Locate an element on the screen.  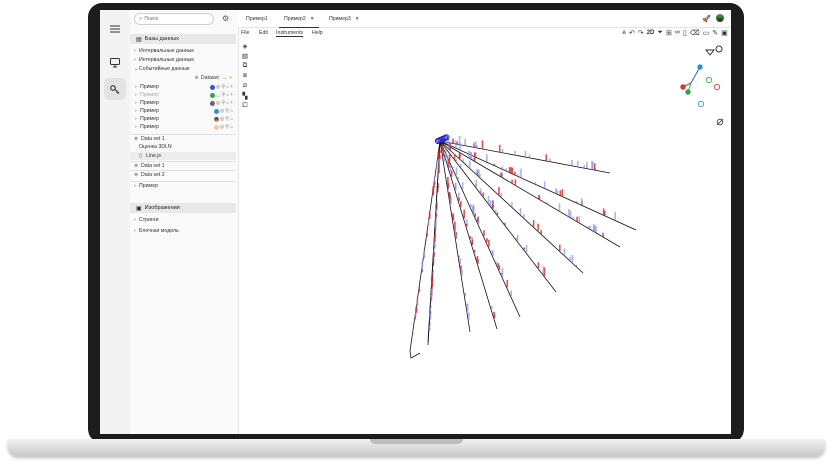
tab-example1: Пример1 is located at coordinates (257, 18).